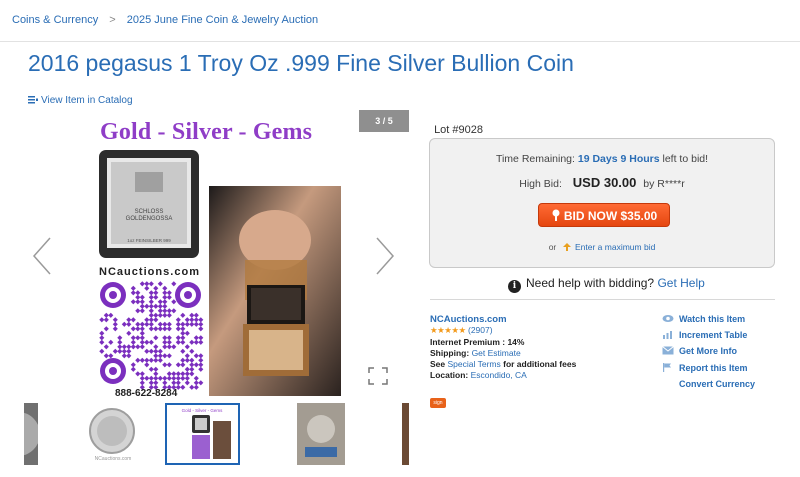 The width and height of the screenshot is (800, 477). What do you see at coordinates (450, 352) in the screenshot?
I see `shipping-label: Shipping:` at bounding box center [450, 352].